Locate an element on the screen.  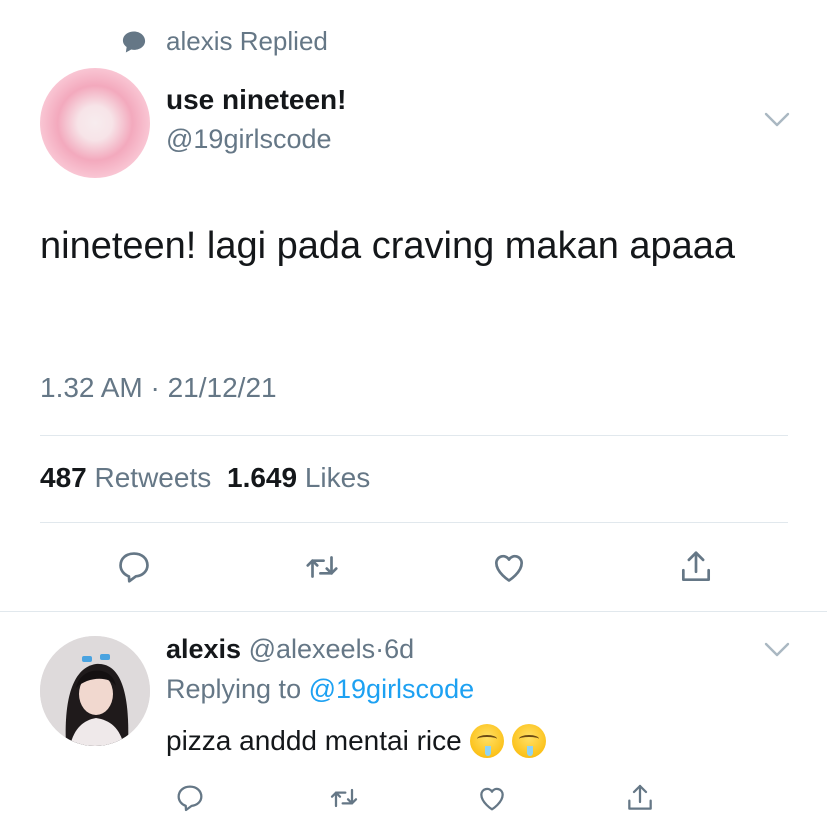
reply-button is located at coordinates (134, 567).